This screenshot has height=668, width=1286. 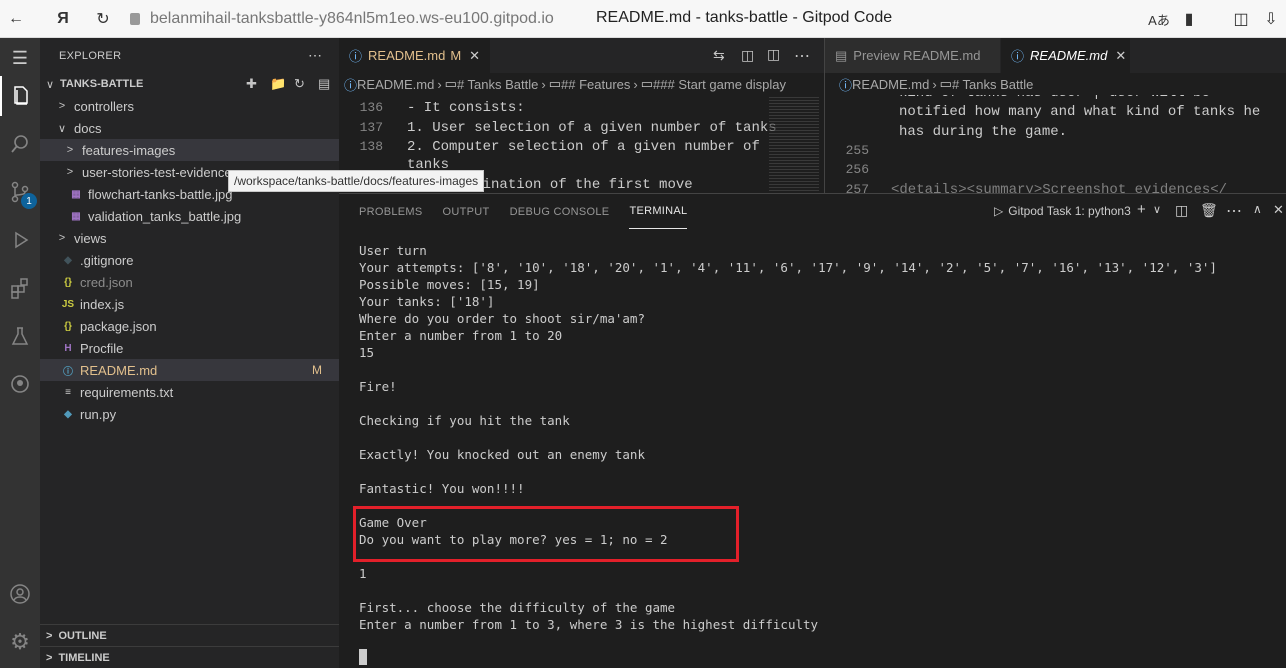 What do you see at coordinates (299, 84) in the screenshot?
I see `refresh-icon: ↻` at bounding box center [299, 84].